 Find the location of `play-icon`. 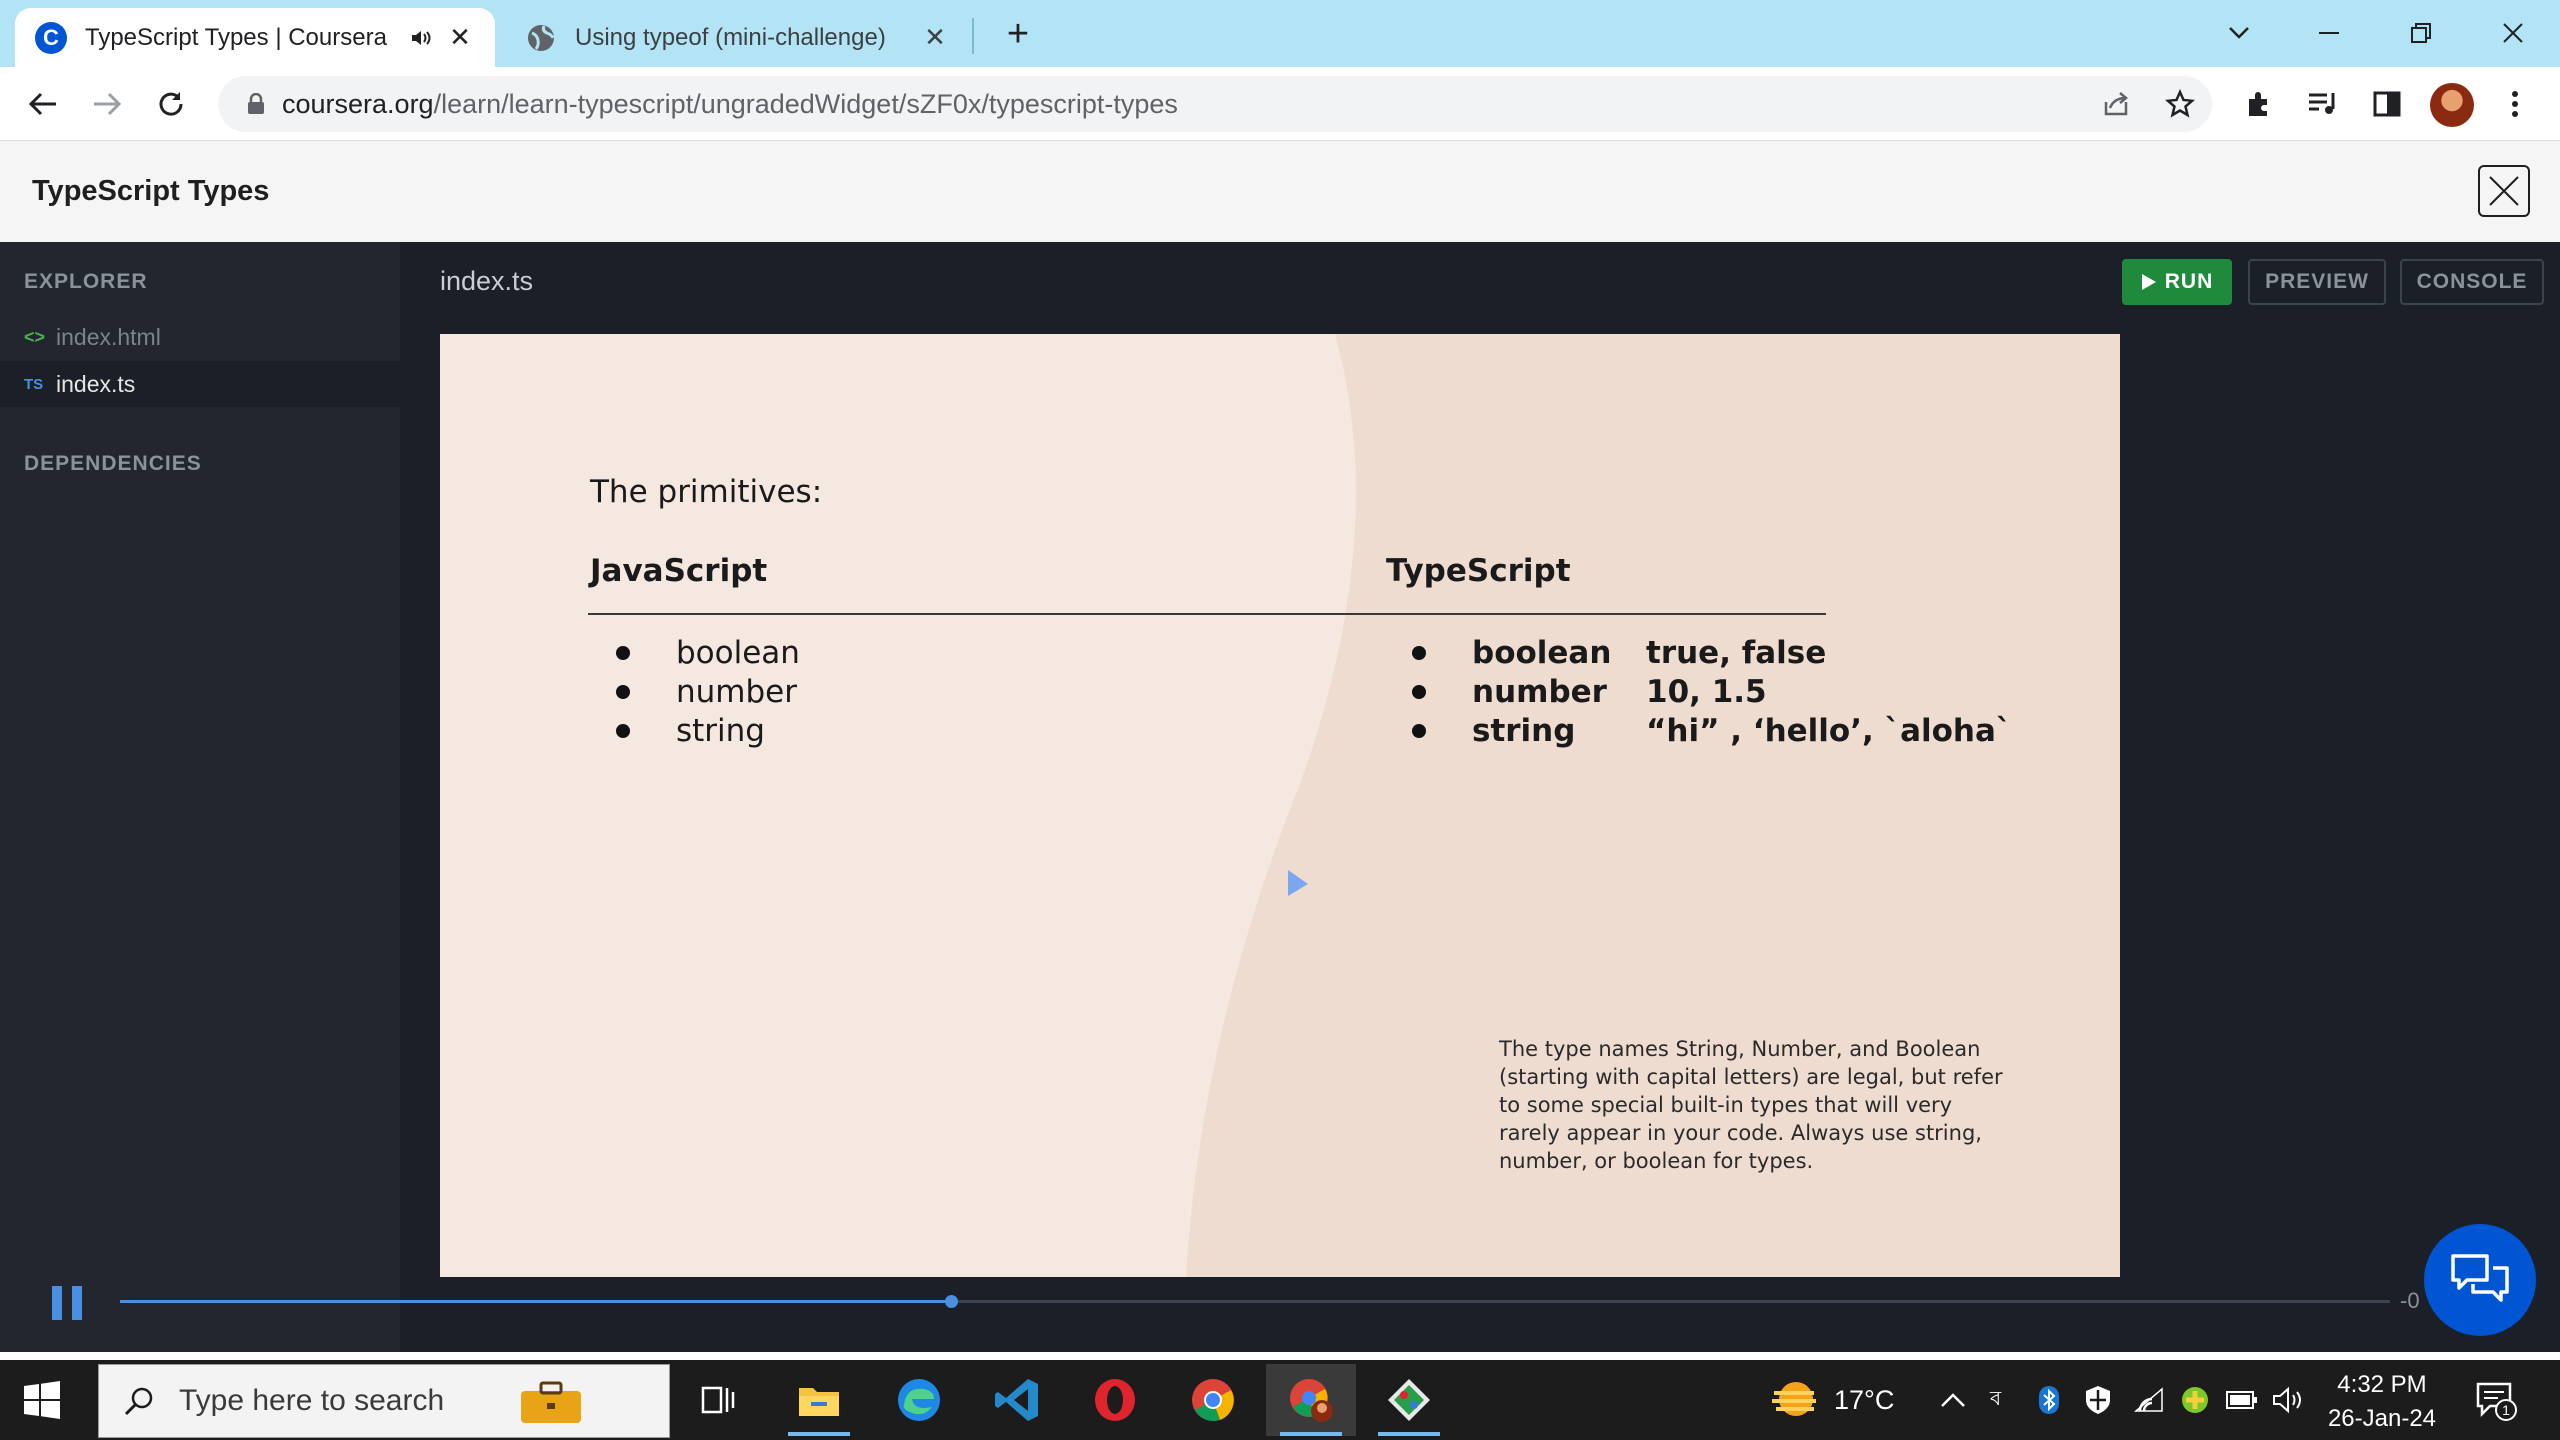

play-icon is located at coordinates (2148, 282).